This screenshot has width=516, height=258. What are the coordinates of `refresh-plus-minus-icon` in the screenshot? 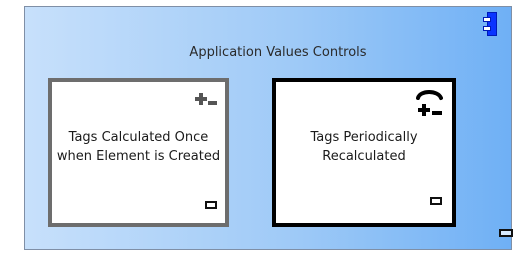 It's located at (429, 103).